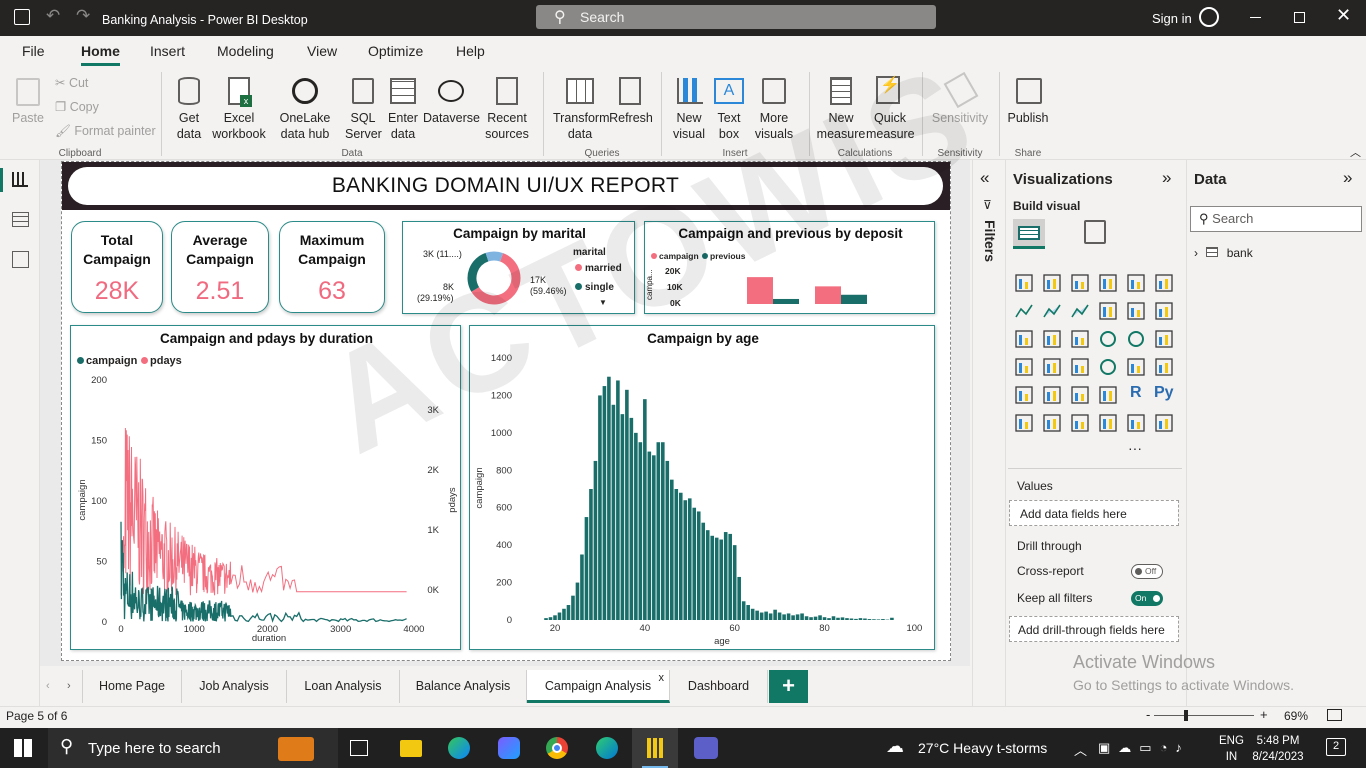 The image size is (1366, 768). Describe the element at coordinates (507, 126) in the screenshot. I see `recent-sources-button: Recent sources` at that location.